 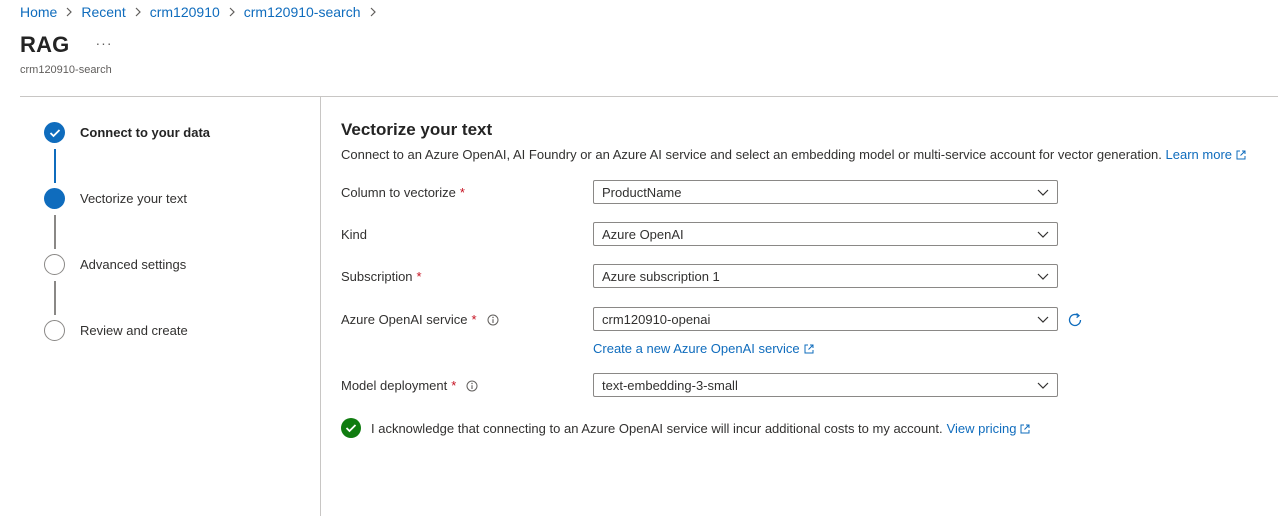 What do you see at coordinates (66, 70) in the screenshot?
I see `page-subtitle: crm120910-search` at bounding box center [66, 70].